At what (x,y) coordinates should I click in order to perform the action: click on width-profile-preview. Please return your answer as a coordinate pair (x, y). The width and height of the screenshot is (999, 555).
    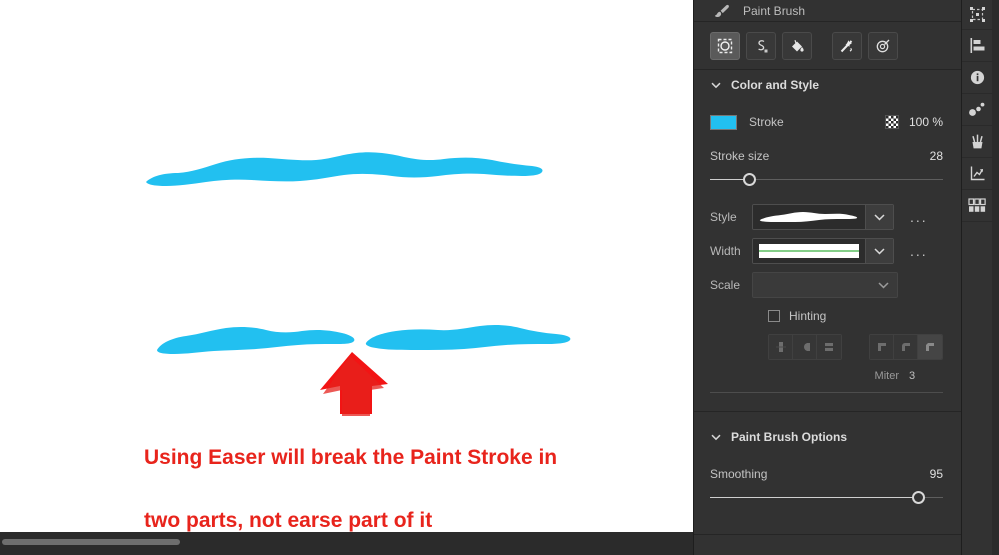
    Looking at the image, I should click on (809, 251).